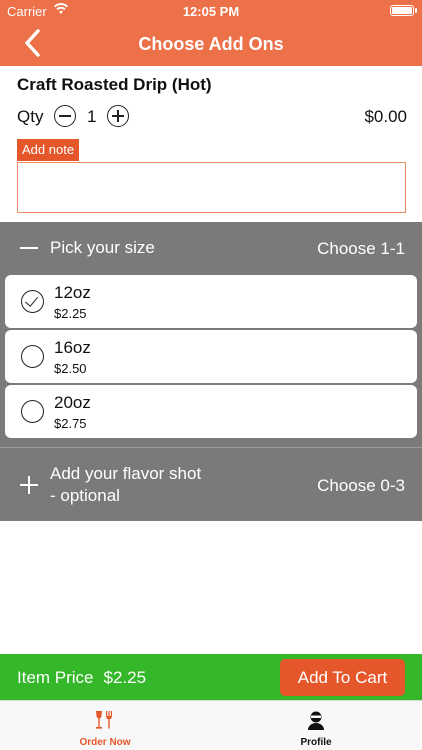  Describe the element at coordinates (30, 116) in the screenshot. I see `qty-label: Qty` at that location.